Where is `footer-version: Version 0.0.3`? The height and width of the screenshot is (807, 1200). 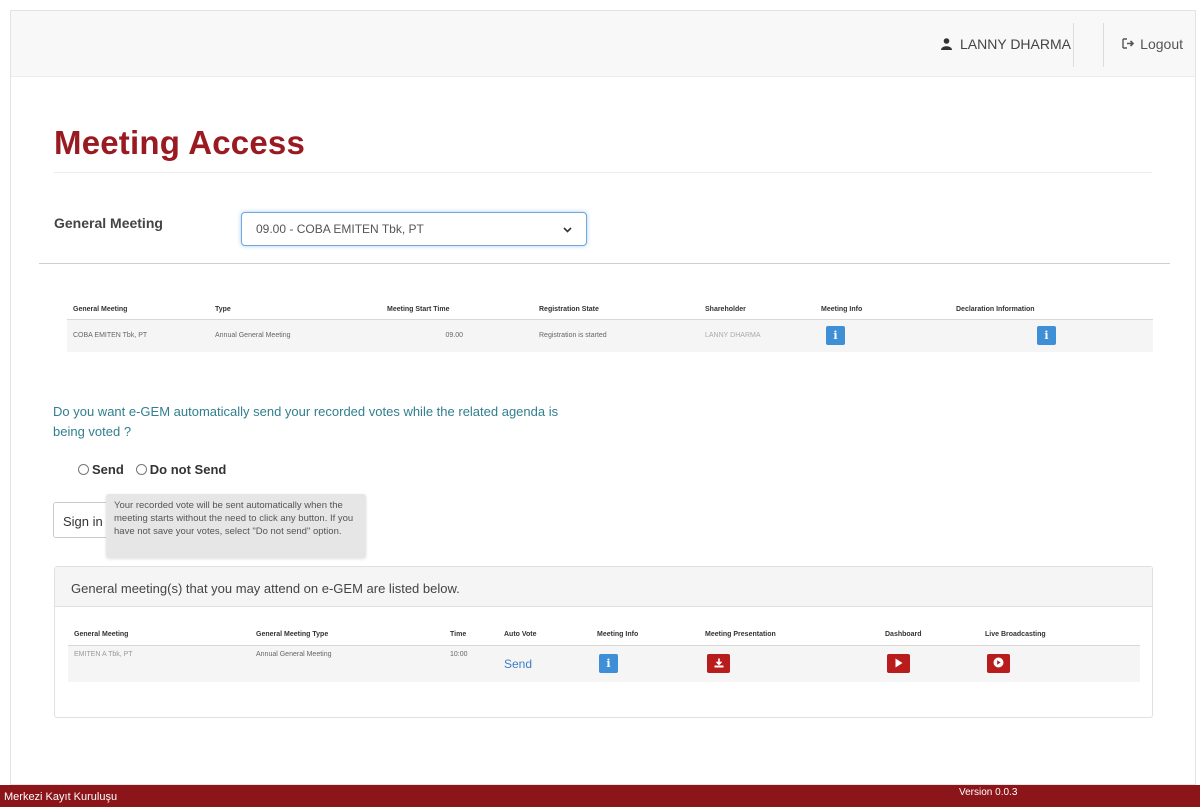 footer-version: Version 0.0.3 is located at coordinates (988, 792).